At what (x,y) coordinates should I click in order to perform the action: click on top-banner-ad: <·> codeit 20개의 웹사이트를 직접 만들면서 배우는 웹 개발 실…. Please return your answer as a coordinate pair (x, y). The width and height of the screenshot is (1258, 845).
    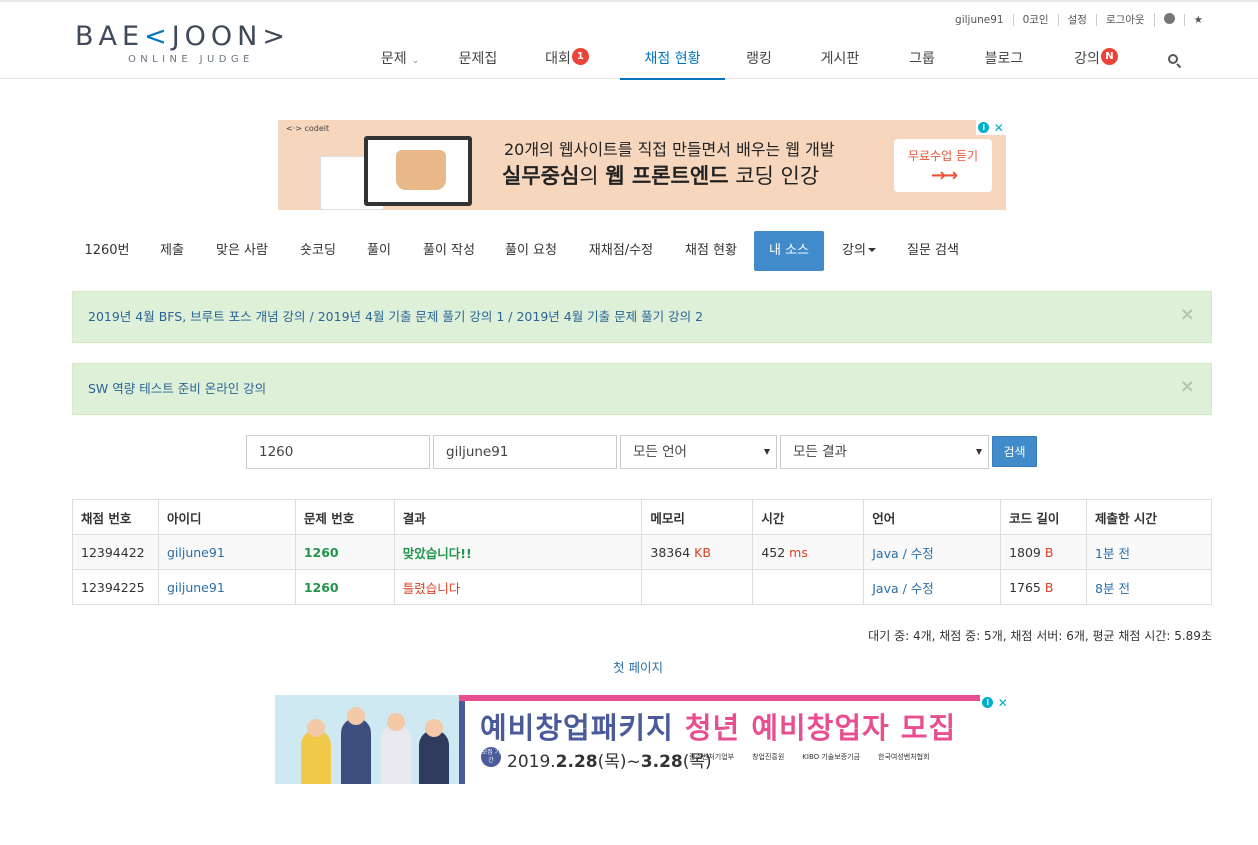
    Looking at the image, I should click on (642, 165).